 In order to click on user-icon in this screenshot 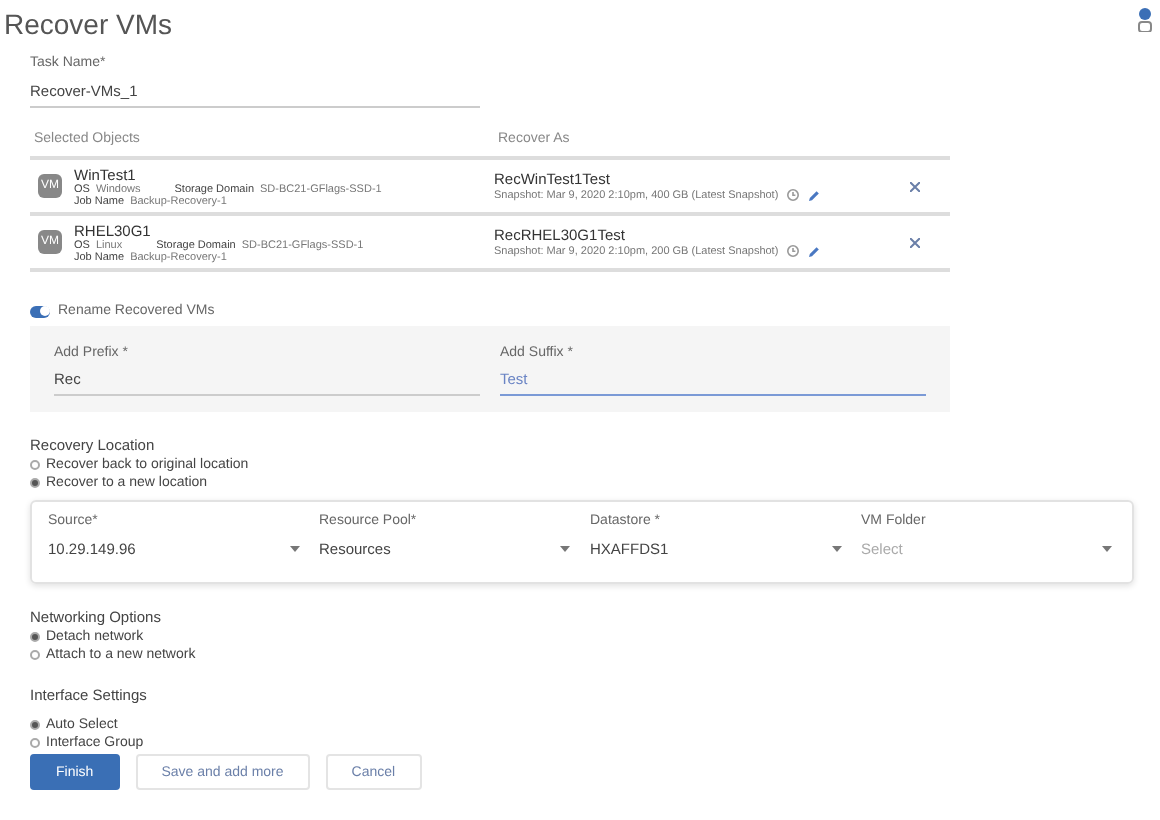, I will do `click(1145, 20)`.